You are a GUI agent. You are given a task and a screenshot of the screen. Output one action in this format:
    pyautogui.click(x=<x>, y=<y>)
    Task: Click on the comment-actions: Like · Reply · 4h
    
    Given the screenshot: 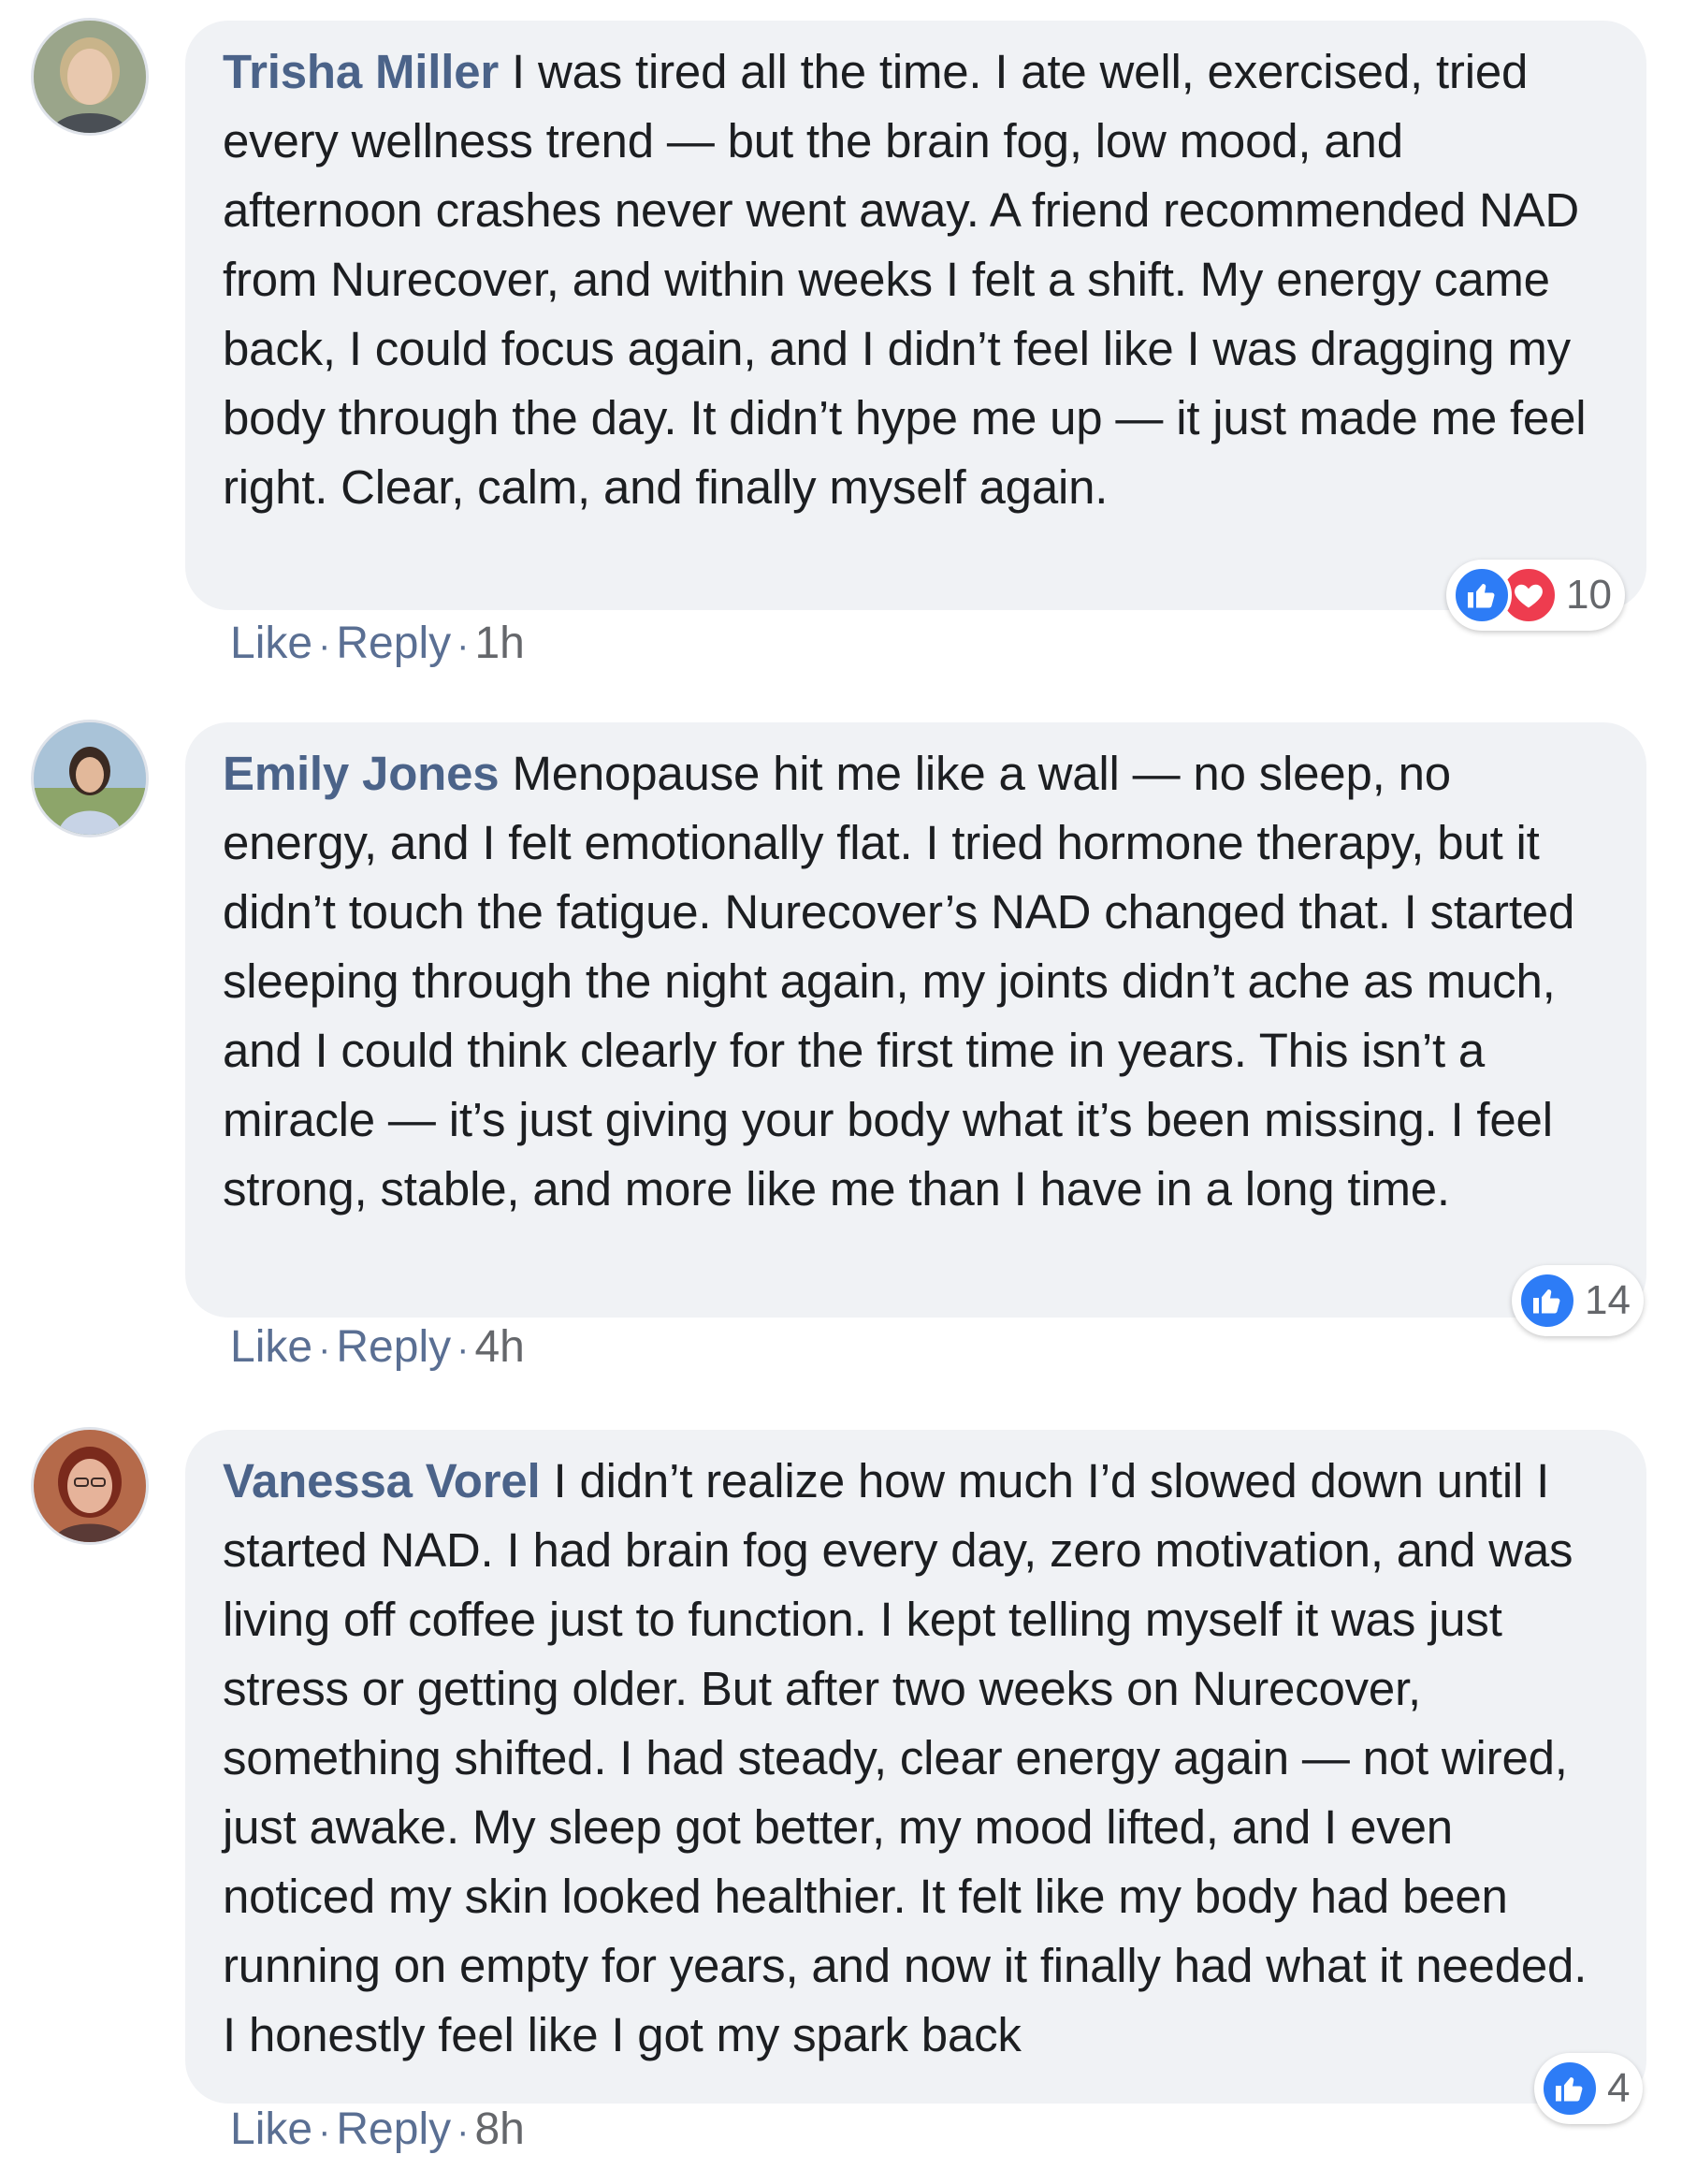 What is the action you would take?
    pyautogui.click(x=377, y=1347)
    